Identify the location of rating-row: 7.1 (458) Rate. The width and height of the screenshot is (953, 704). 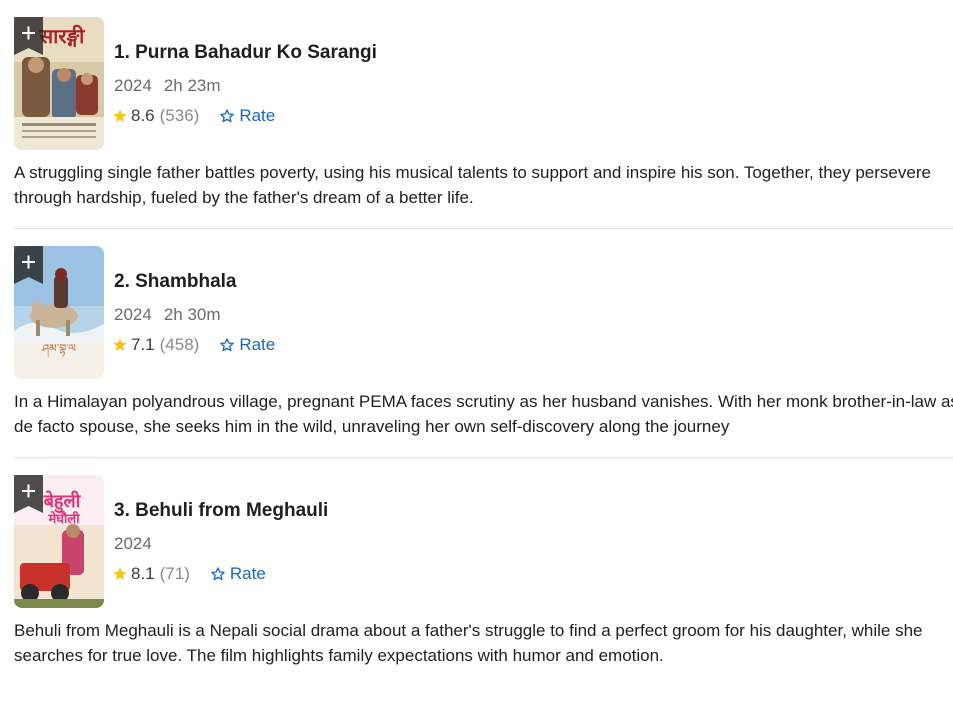
(193, 345).